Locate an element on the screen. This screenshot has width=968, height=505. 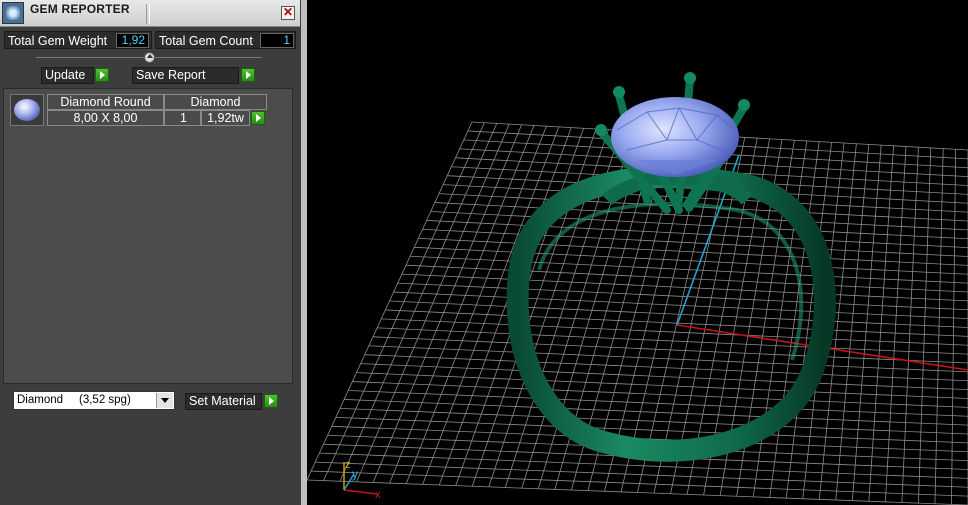
y-axis-label: y is located at coordinates (355, 474).